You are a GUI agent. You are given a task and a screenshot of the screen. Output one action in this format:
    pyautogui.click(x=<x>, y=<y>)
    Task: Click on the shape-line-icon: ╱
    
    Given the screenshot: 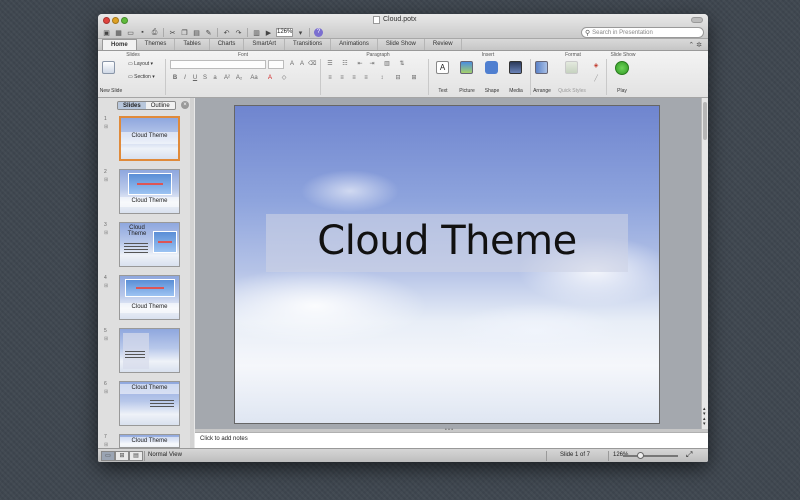 What is the action you would take?
    pyautogui.click(x=596, y=79)
    